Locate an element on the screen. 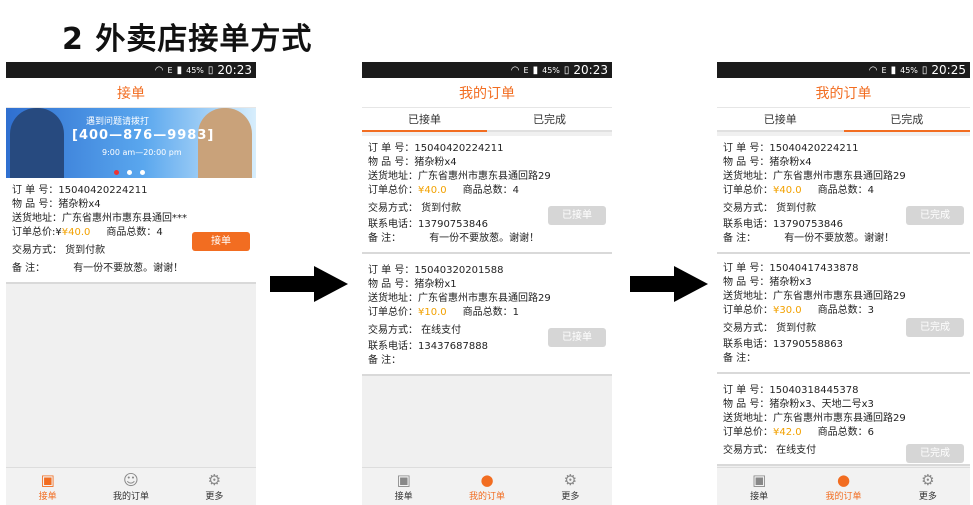  item-count: 商品总数：6 is located at coordinates (846, 432).